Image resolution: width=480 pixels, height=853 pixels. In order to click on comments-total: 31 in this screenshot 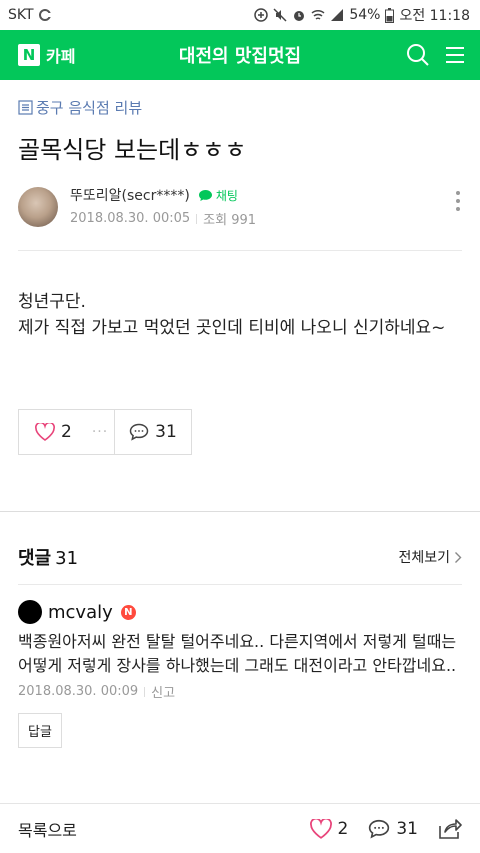, I will do `click(67, 558)`.